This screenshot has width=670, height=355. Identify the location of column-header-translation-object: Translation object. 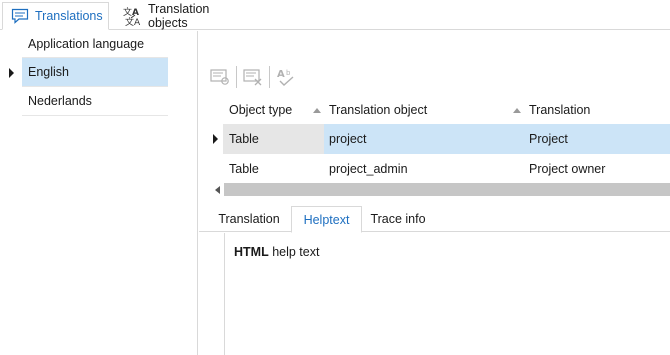
(378, 110).